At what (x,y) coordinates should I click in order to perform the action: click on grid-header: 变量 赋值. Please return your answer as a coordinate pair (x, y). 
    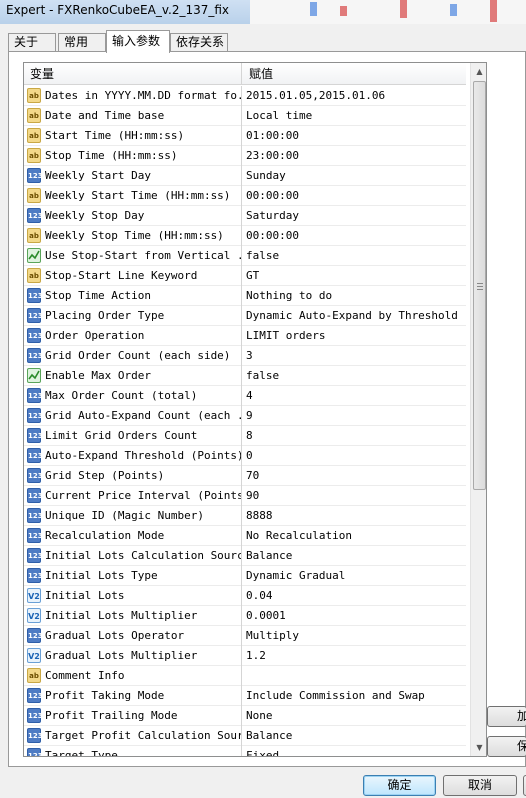
    Looking at the image, I should click on (245, 74).